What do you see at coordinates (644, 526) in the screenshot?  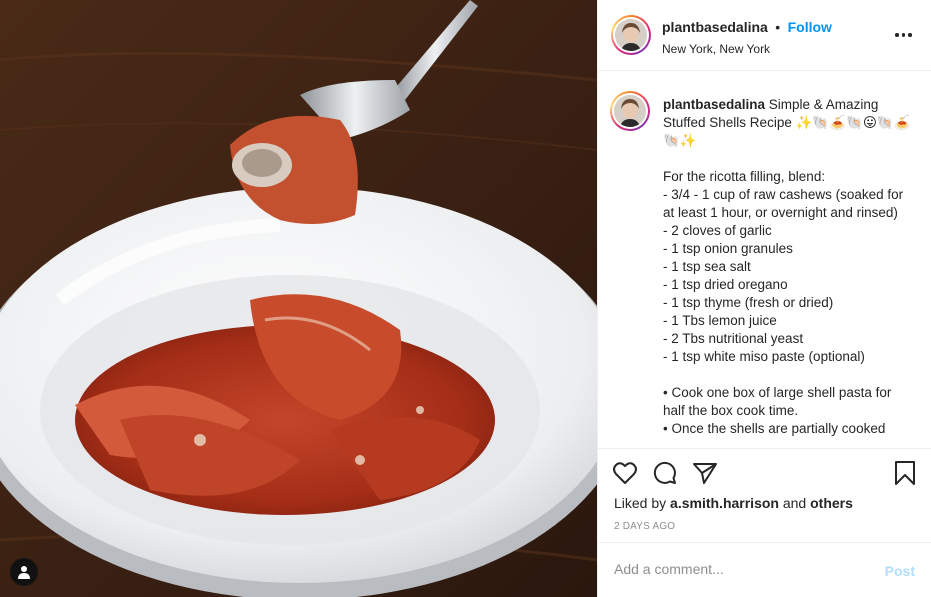 I see `post-timestamp: 2 days ago` at bounding box center [644, 526].